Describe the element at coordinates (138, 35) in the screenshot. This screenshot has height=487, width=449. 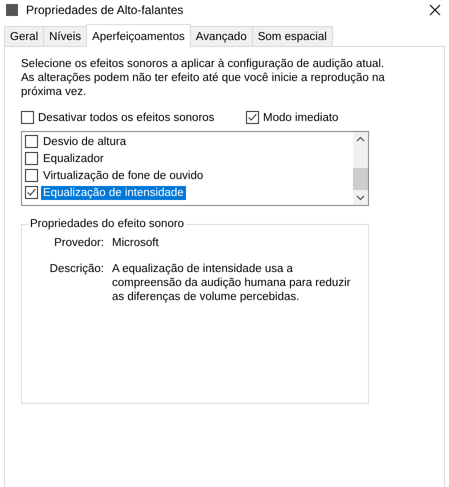
I see `tab: Aperfeiçoamentos` at that location.